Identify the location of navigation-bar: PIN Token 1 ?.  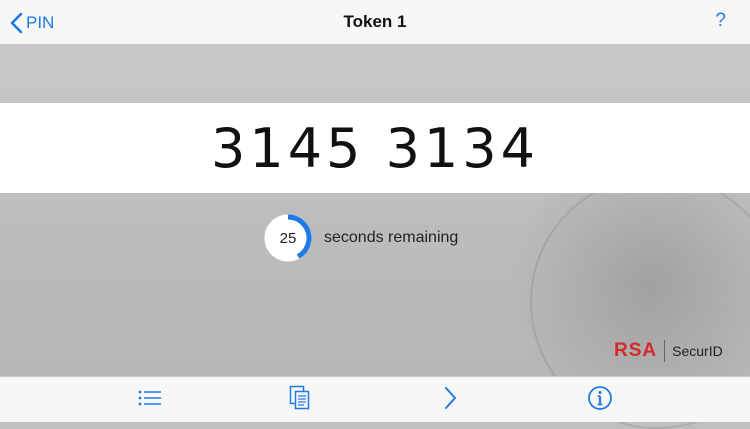
(375, 22).